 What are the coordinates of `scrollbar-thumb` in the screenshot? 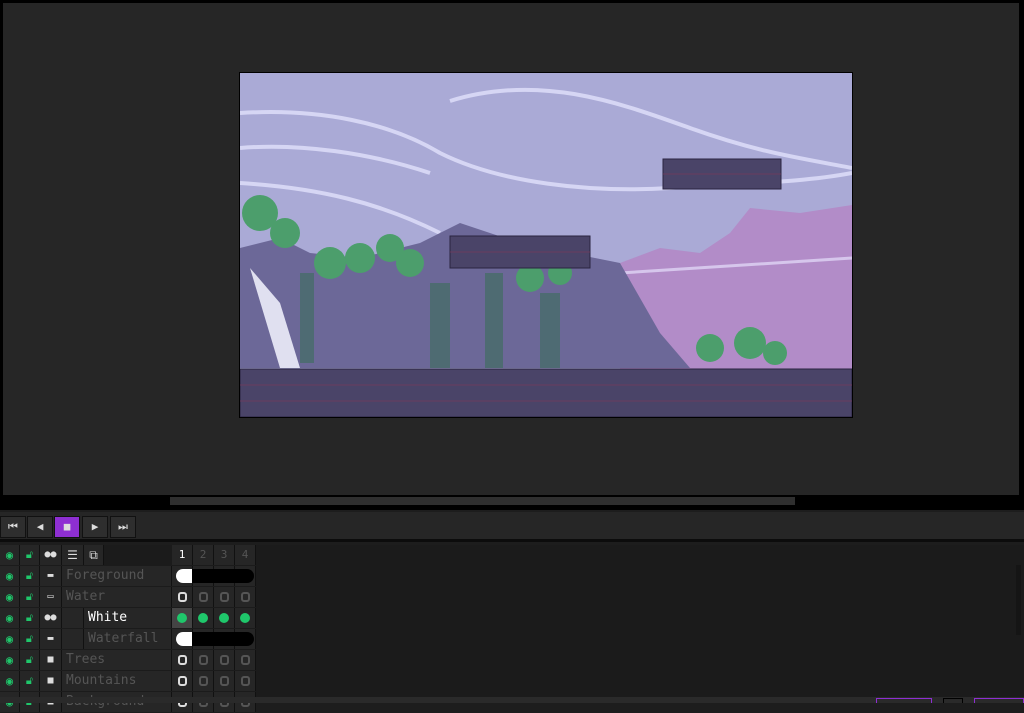 It's located at (482, 501).